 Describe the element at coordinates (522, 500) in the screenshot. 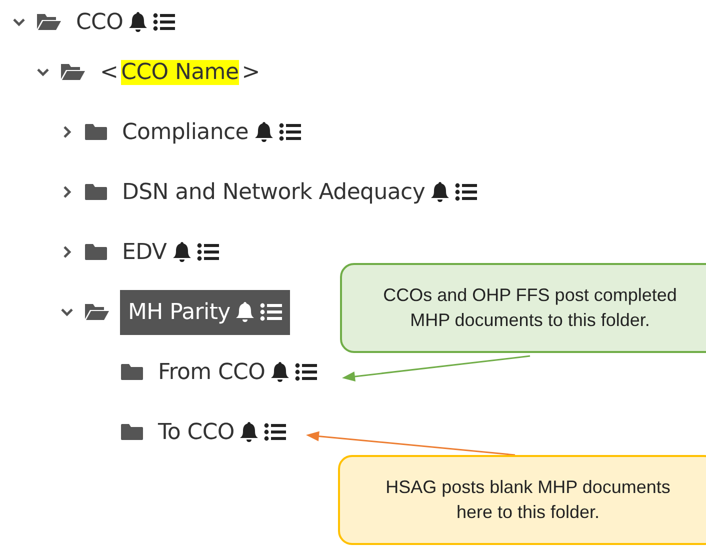

I see `callout-note: HSAG posts blank MHP documents here to this folder.` at that location.